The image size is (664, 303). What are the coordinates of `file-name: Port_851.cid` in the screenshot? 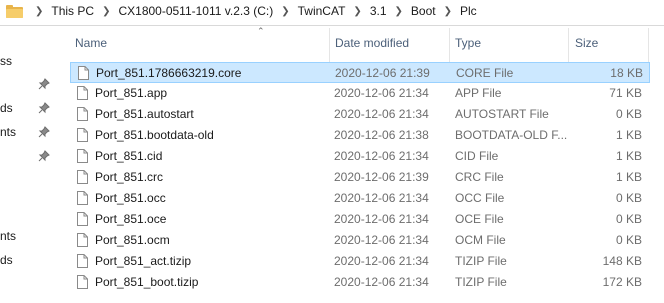 It's located at (129, 156).